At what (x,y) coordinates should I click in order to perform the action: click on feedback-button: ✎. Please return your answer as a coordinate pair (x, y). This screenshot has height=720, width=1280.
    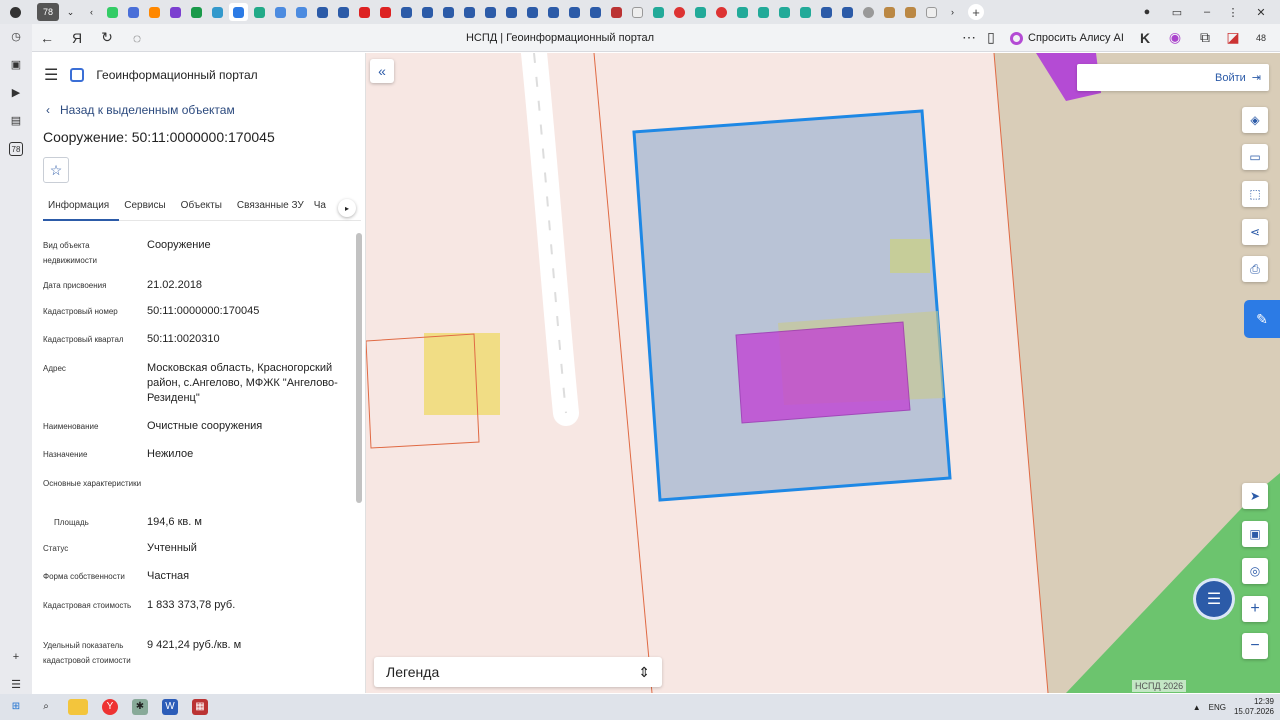
    Looking at the image, I should click on (1262, 319).